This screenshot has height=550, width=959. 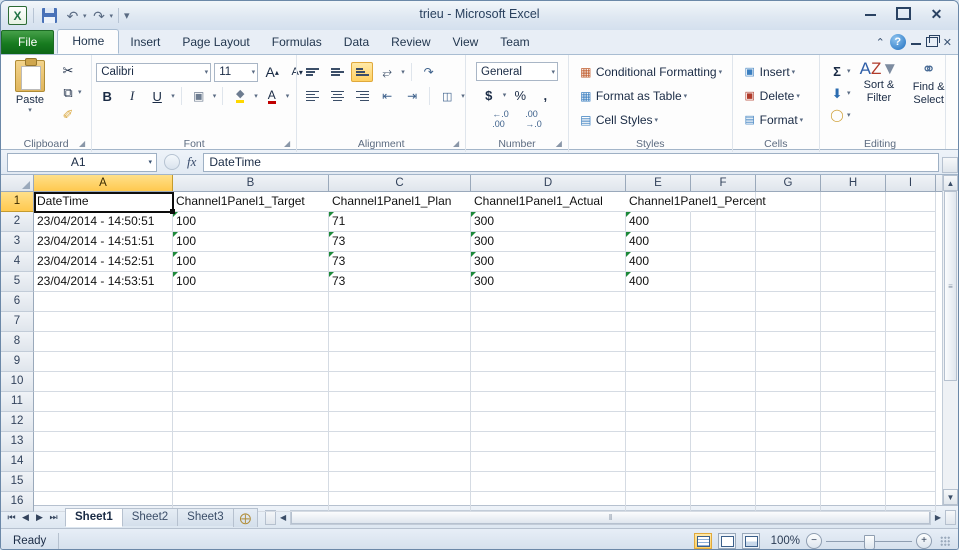 I want to click on cell-D8, so click(x=548, y=342).